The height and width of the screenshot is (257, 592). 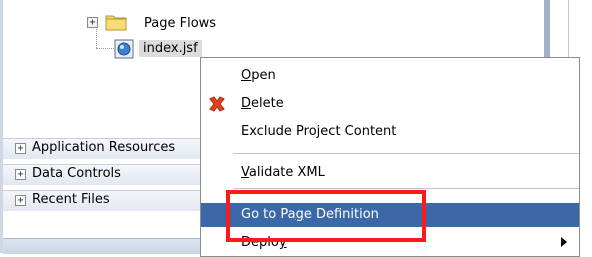 I want to click on accordion-label: Application Resources, so click(x=104, y=147).